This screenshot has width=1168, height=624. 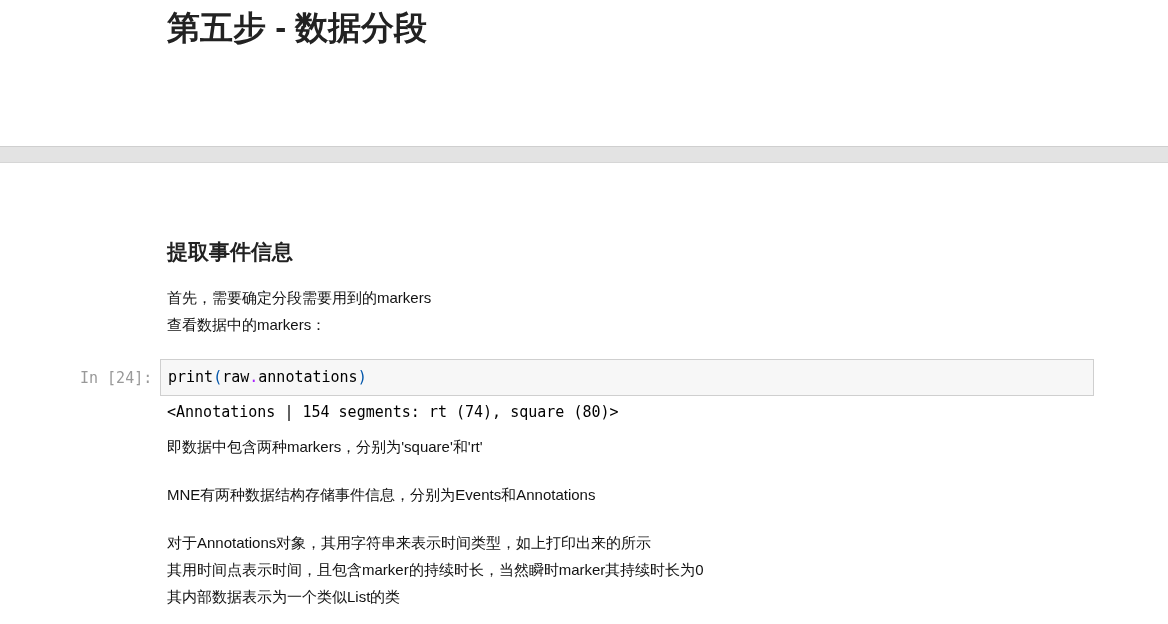 What do you see at coordinates (436, 570) in the screenshot?
I see `text-line: 其用时间点表示时间，且包含marker的持续时长，当然瞬时marker其持续时长为0` at bounding box center [436, 570].